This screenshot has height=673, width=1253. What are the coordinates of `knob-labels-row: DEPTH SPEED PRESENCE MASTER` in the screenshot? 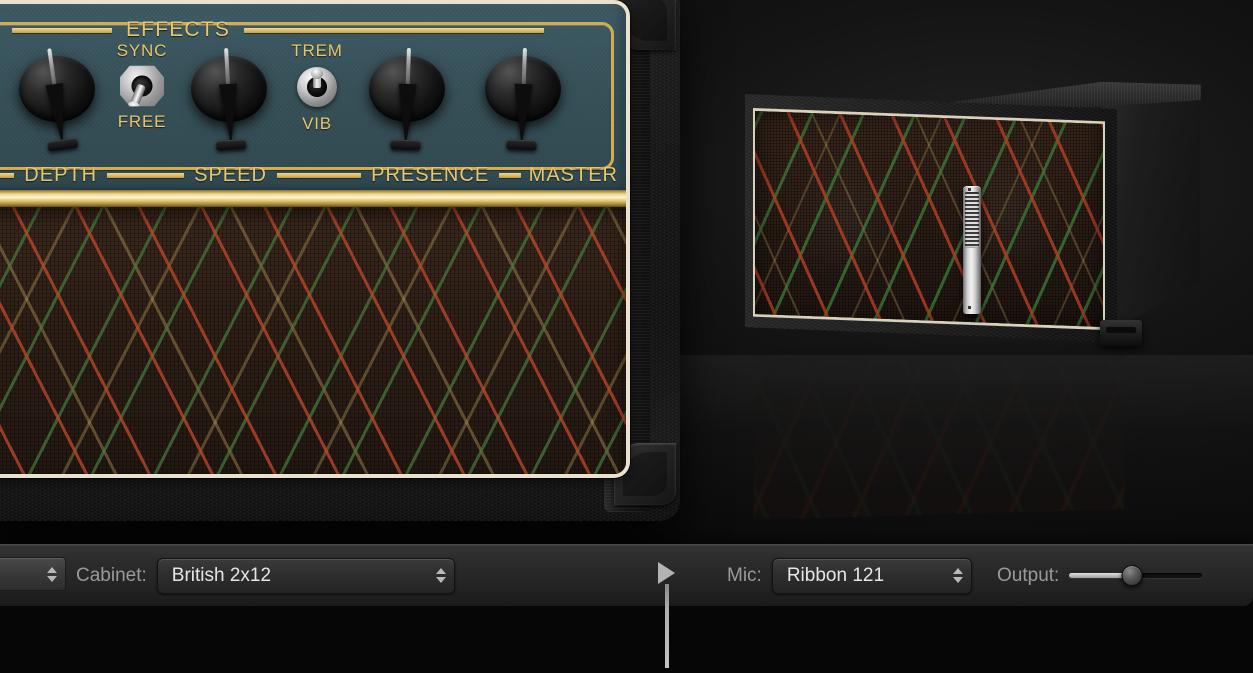 It's located at (313, 175).